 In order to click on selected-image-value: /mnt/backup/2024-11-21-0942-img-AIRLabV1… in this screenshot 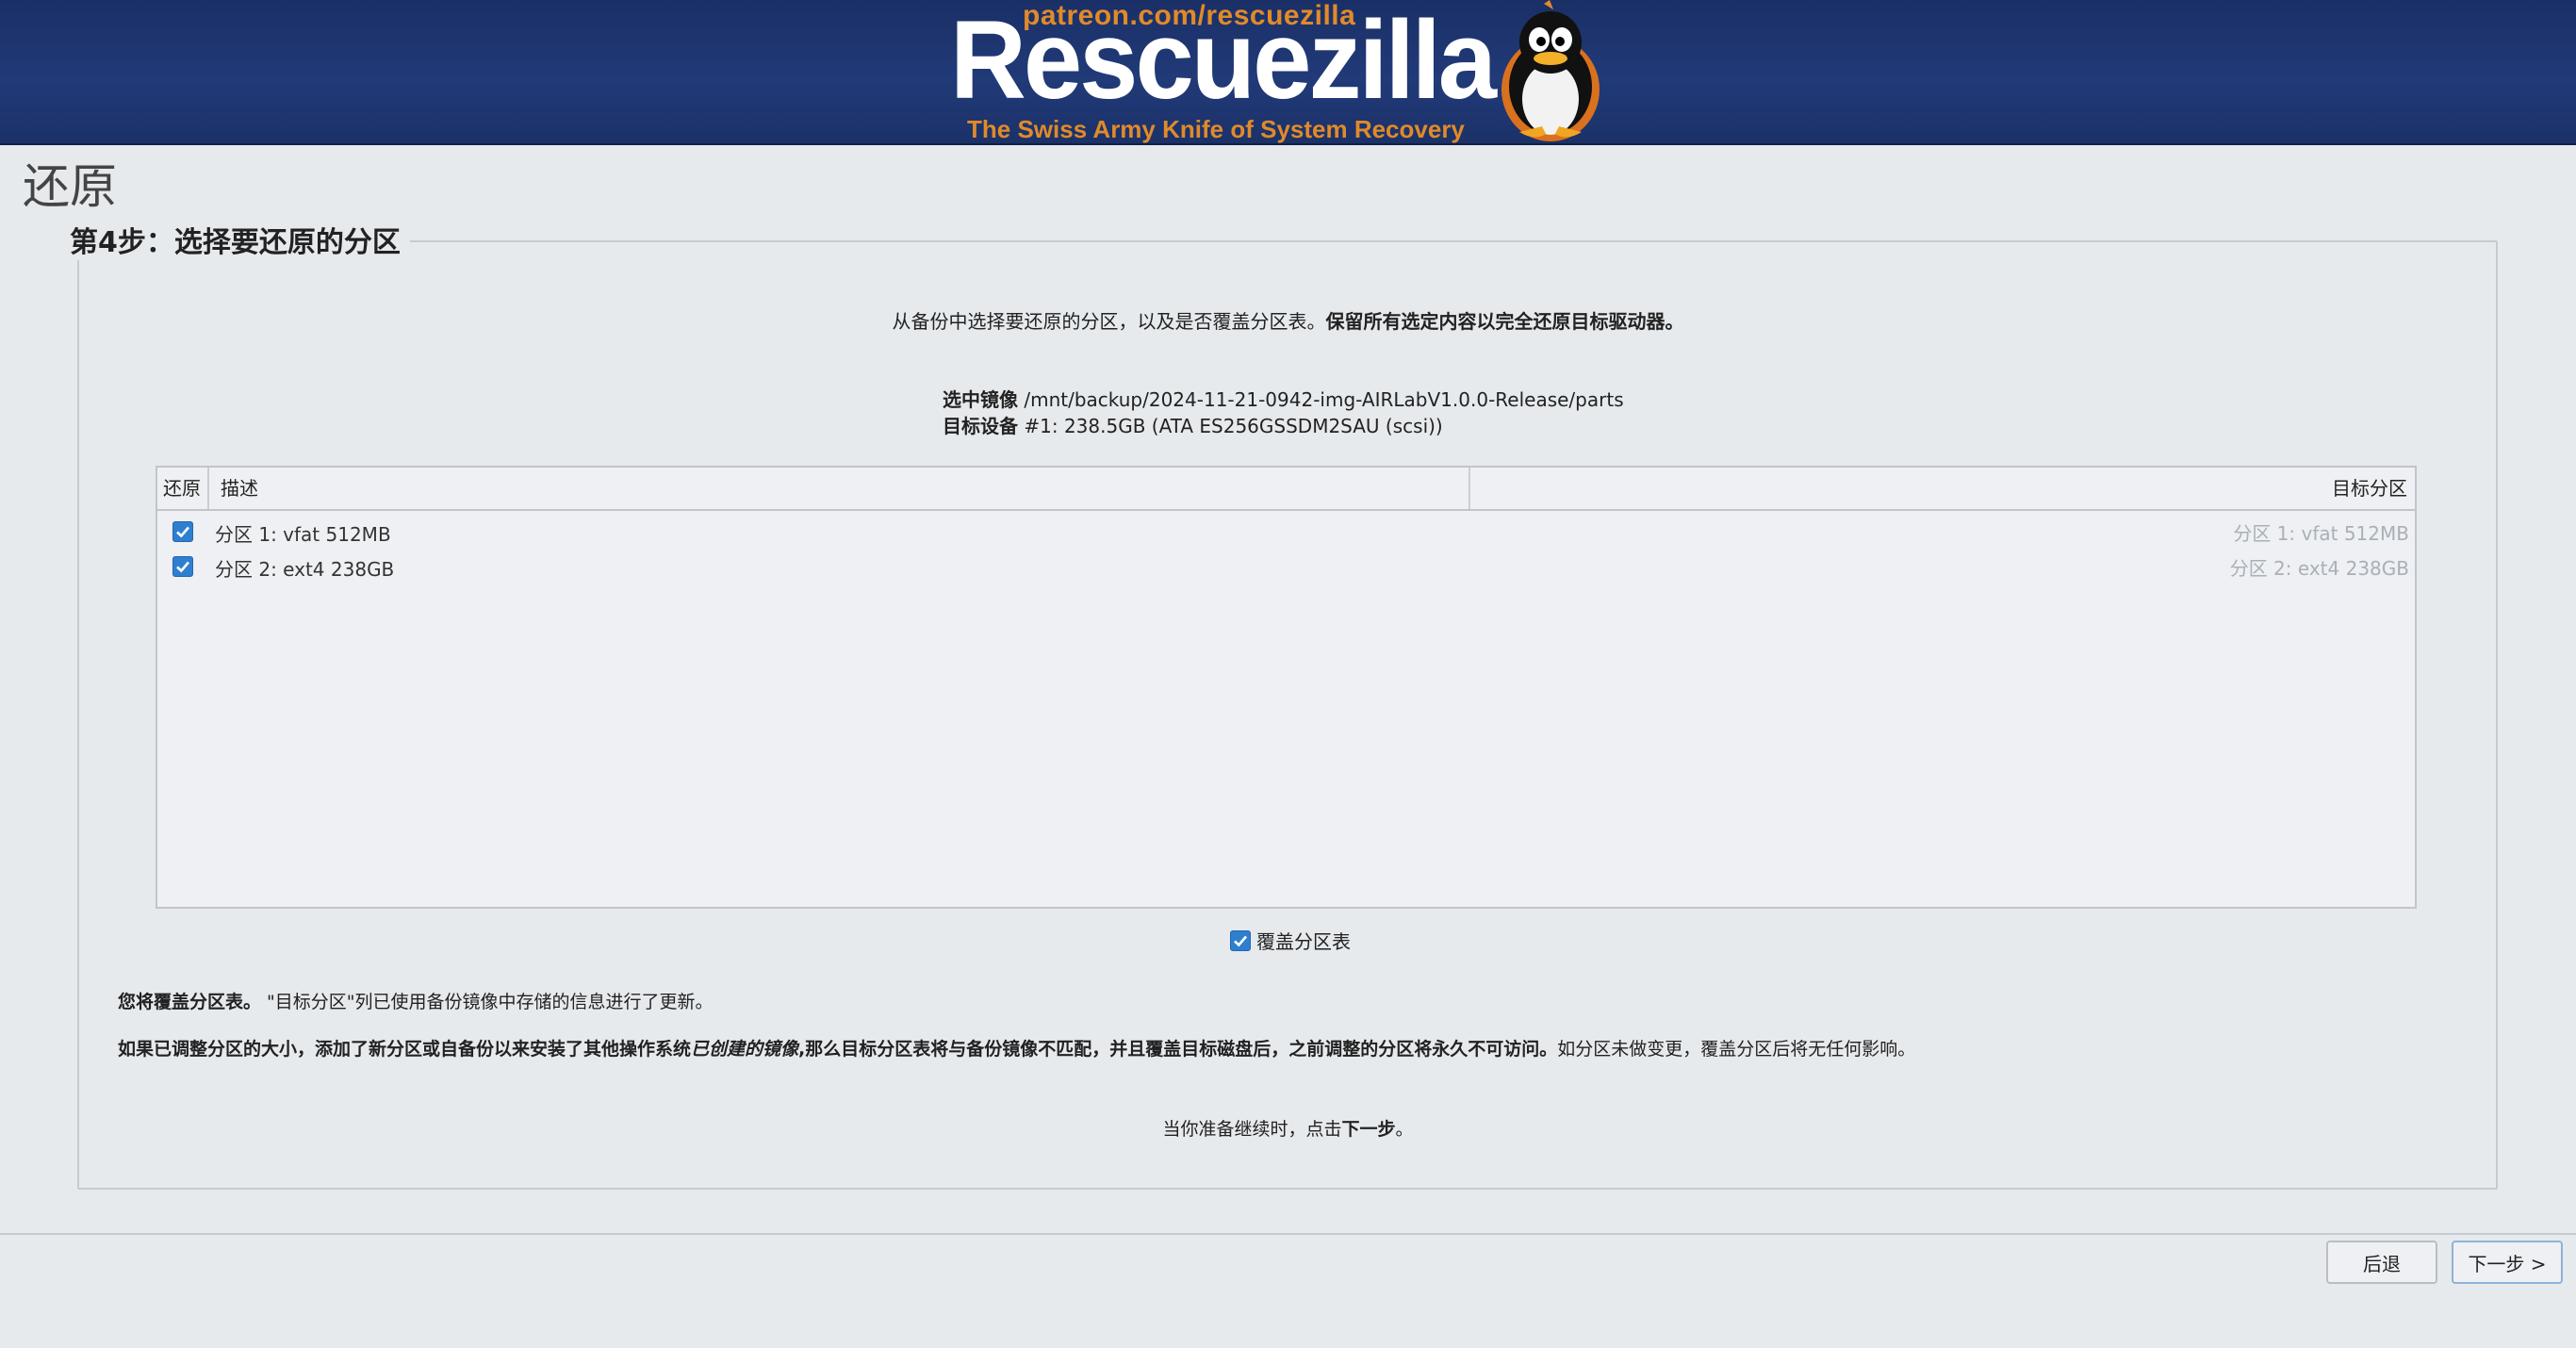, I will do `click(1324, 399)`.